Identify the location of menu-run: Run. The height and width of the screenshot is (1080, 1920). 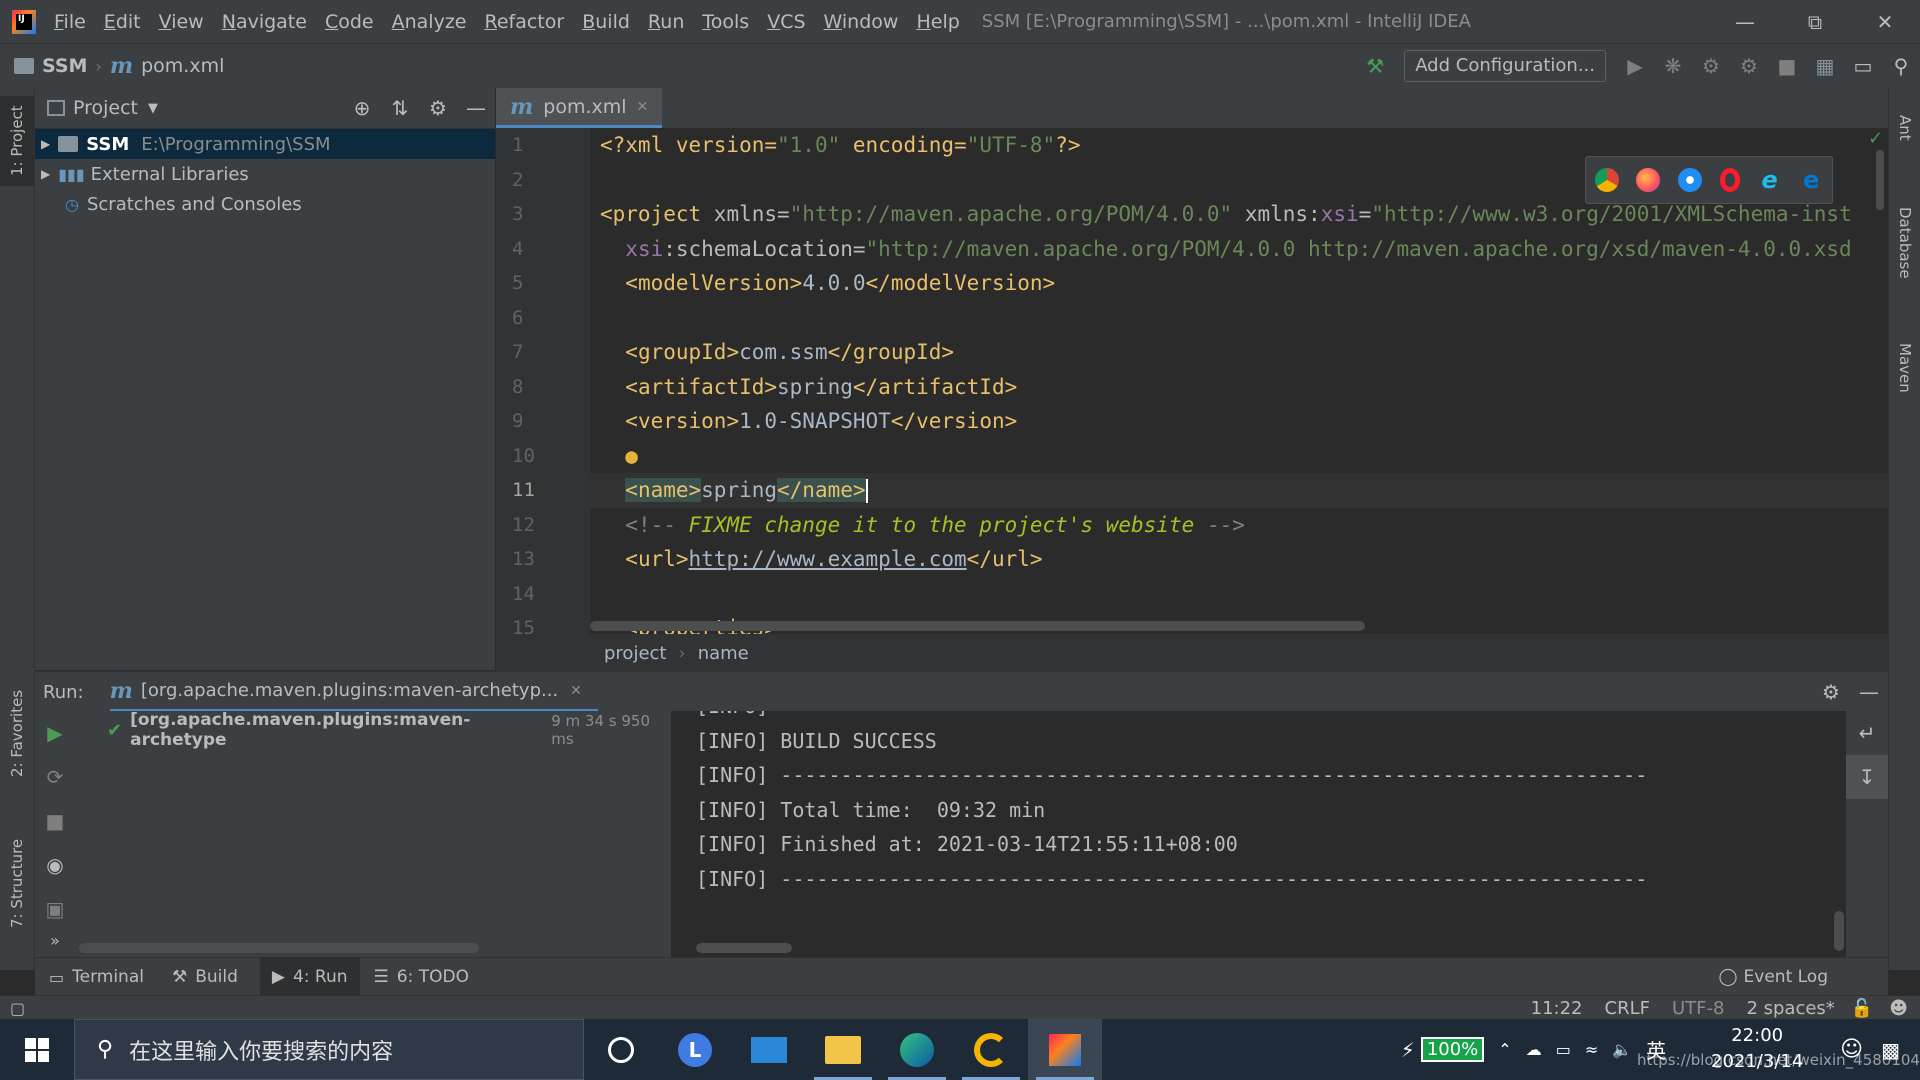
(666, 22).